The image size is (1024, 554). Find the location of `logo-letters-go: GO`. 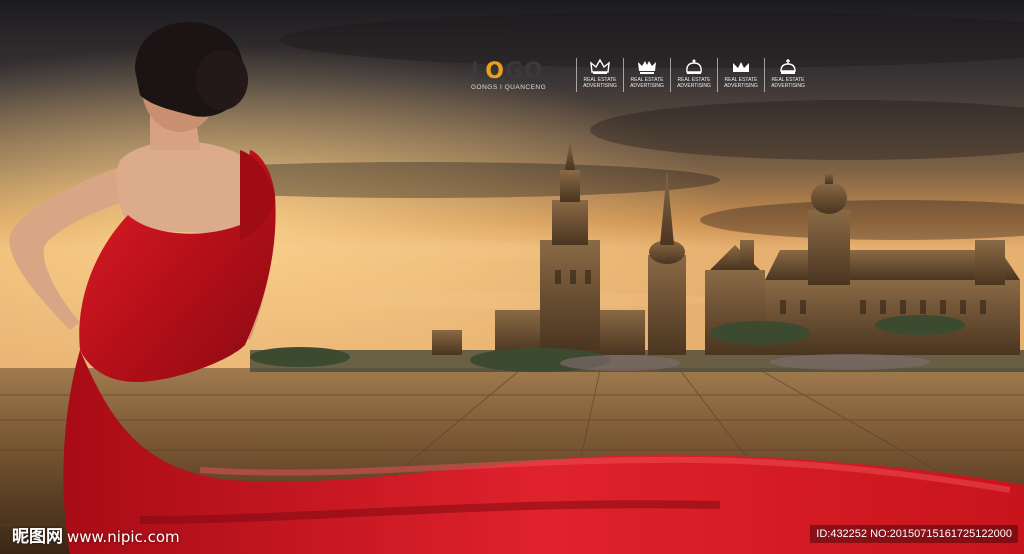

logo-letters-go: GO is located at coordinates (524, 71).